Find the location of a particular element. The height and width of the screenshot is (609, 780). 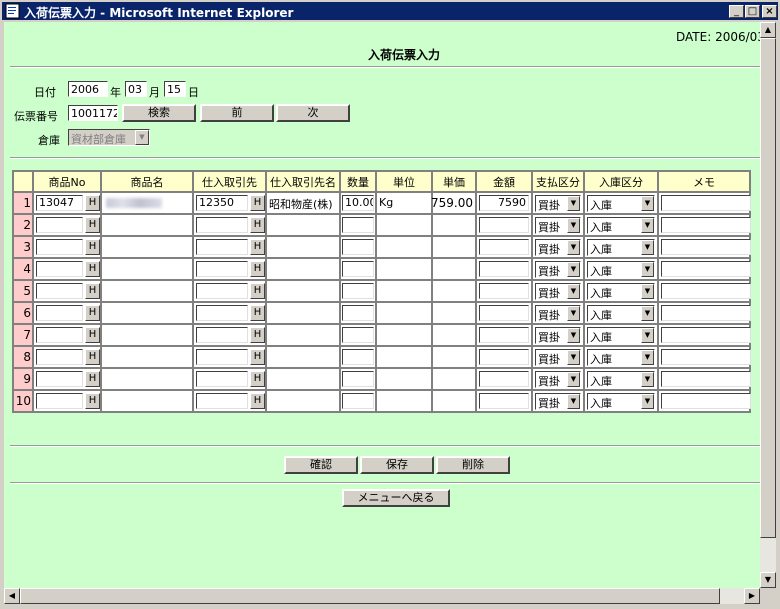

delete-button: 削除 is located at coordinates (473, 465).